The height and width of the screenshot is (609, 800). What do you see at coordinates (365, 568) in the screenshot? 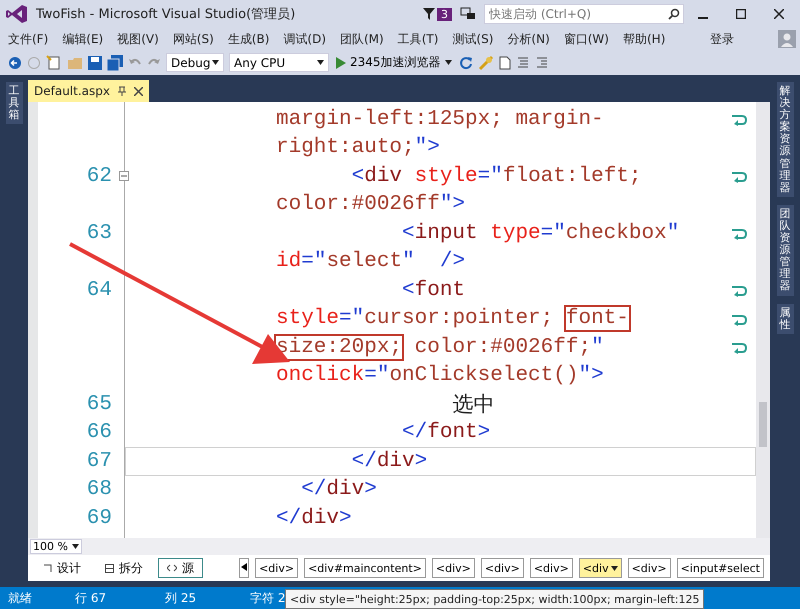
I see `tag-breadcrumb: <div#maincontent>` at bounding box center [365, 568].